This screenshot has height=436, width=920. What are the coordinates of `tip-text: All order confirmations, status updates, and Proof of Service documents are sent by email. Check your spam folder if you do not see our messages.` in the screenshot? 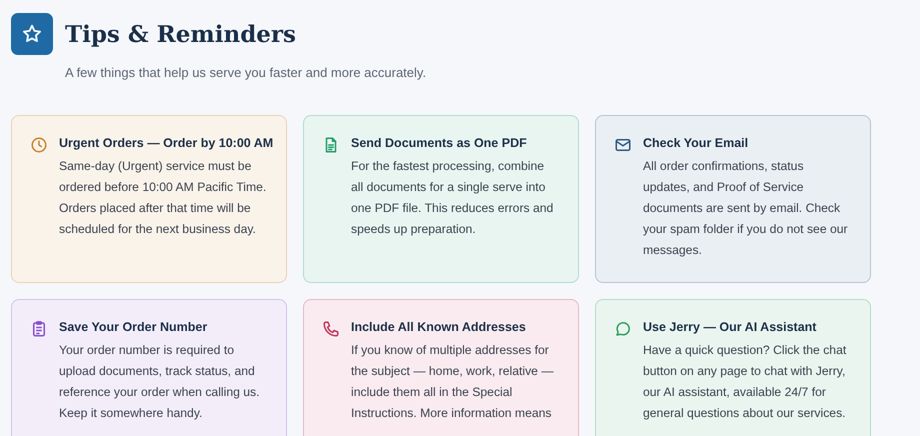 It's located at (745, 208).